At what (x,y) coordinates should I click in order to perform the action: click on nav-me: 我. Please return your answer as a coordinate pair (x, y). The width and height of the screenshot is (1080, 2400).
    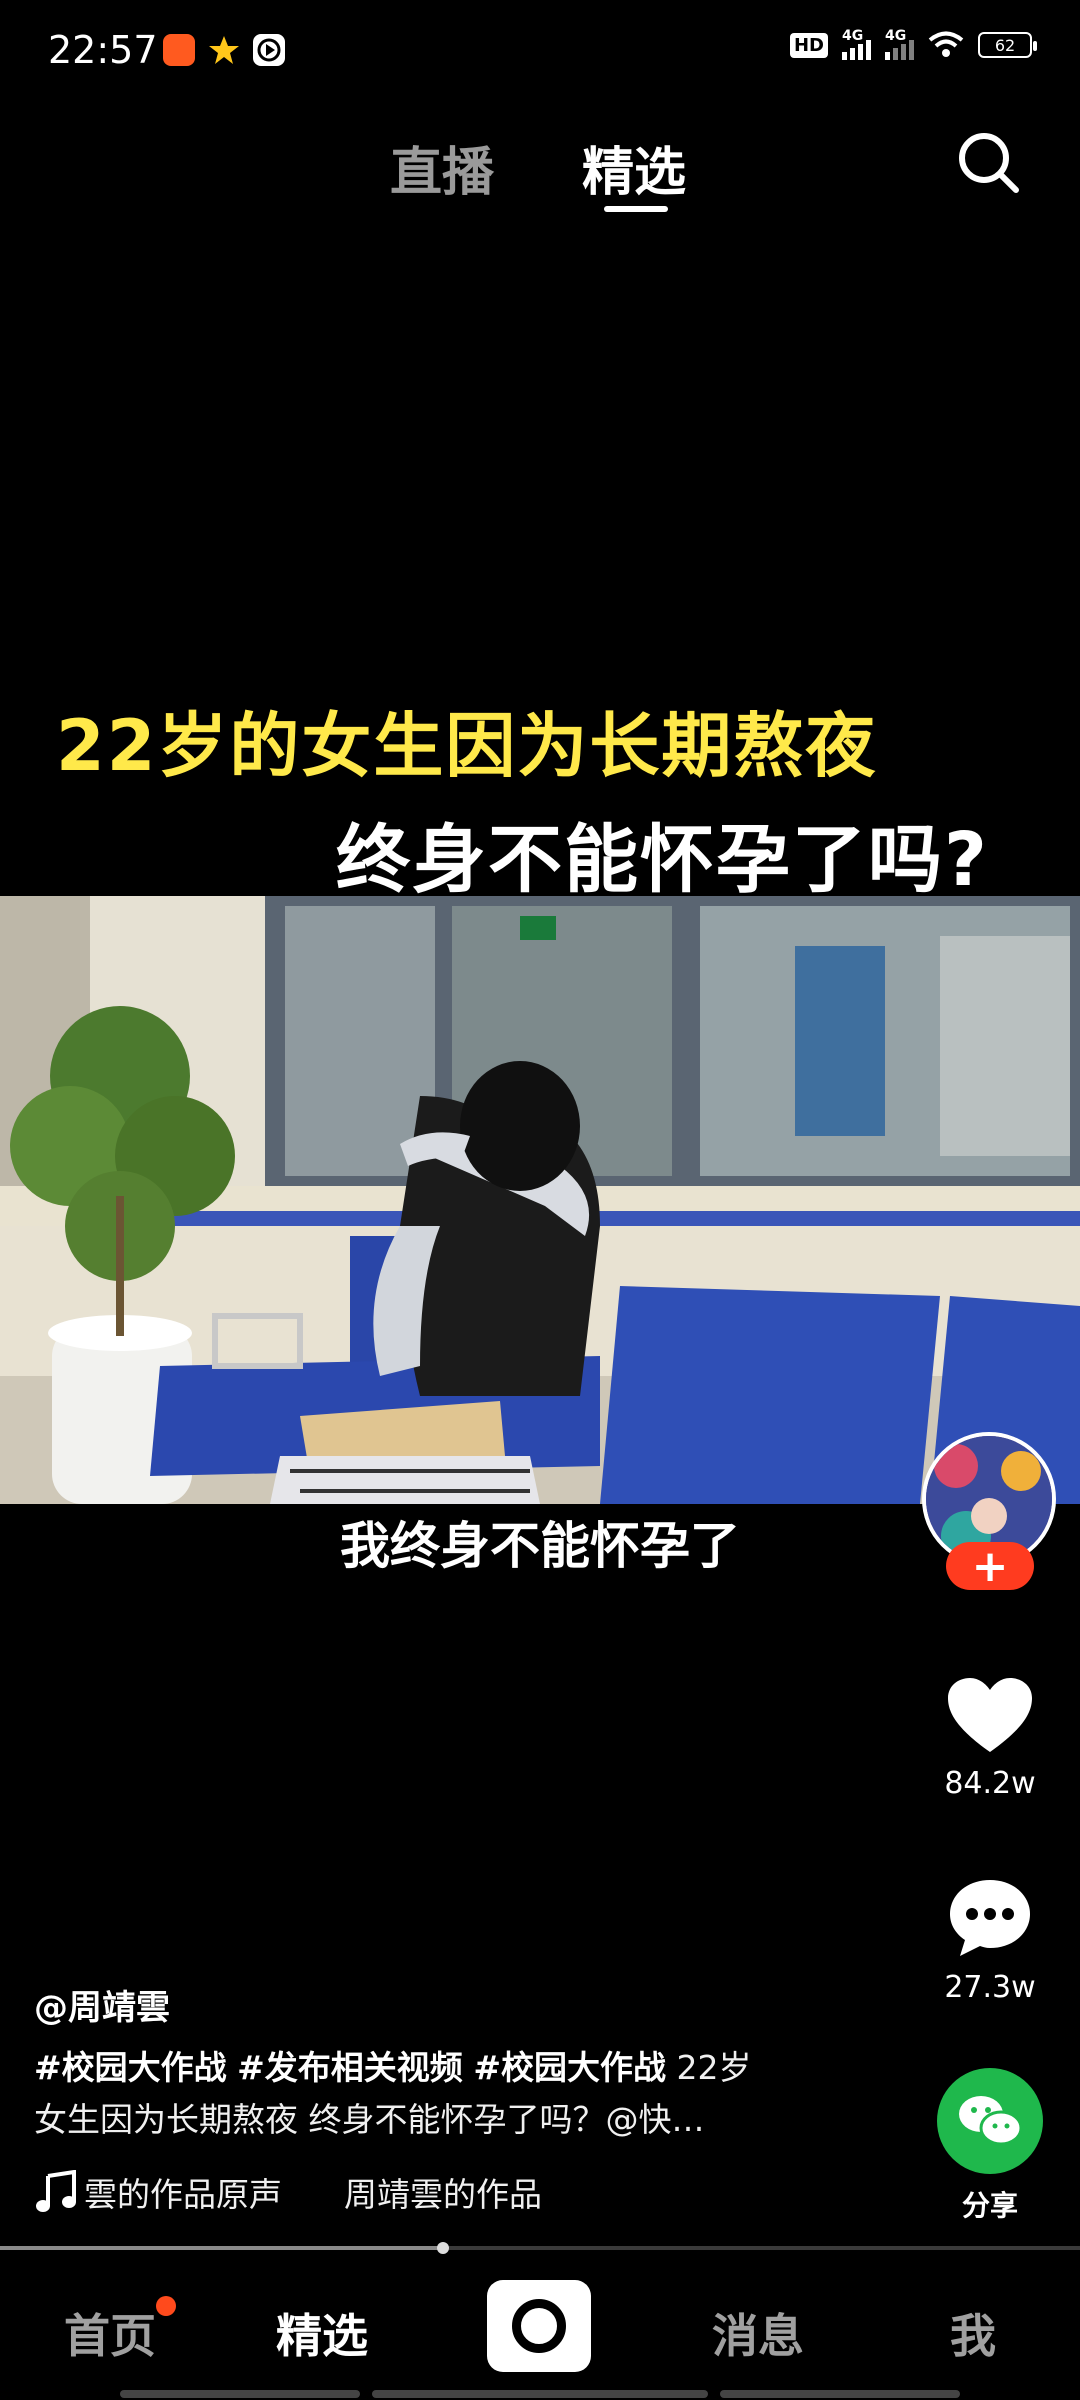
    Looking at the image, I should click on (973, 2333).